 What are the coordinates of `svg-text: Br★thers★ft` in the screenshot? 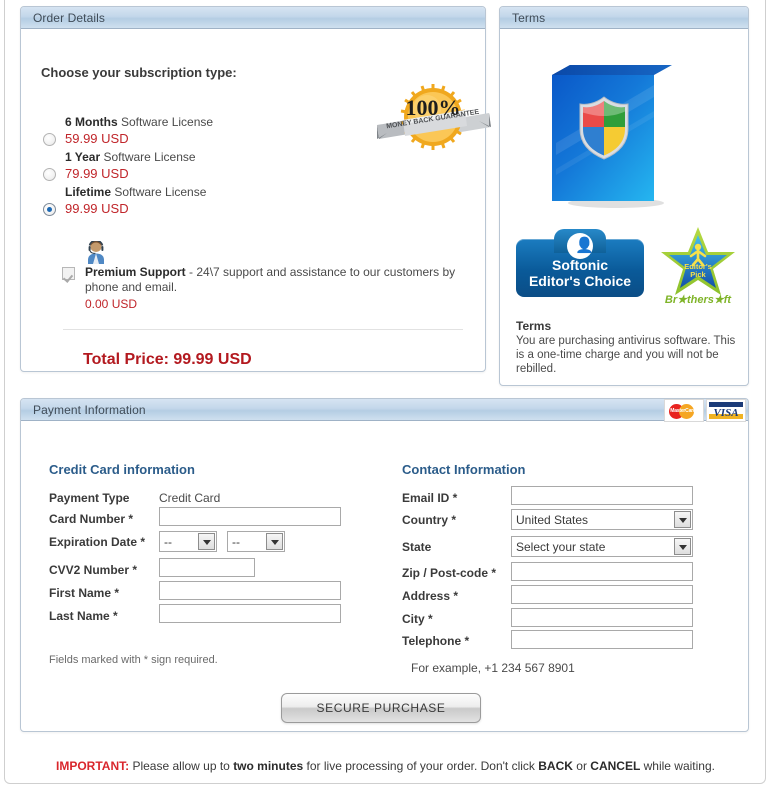 It's located at (699, 300).